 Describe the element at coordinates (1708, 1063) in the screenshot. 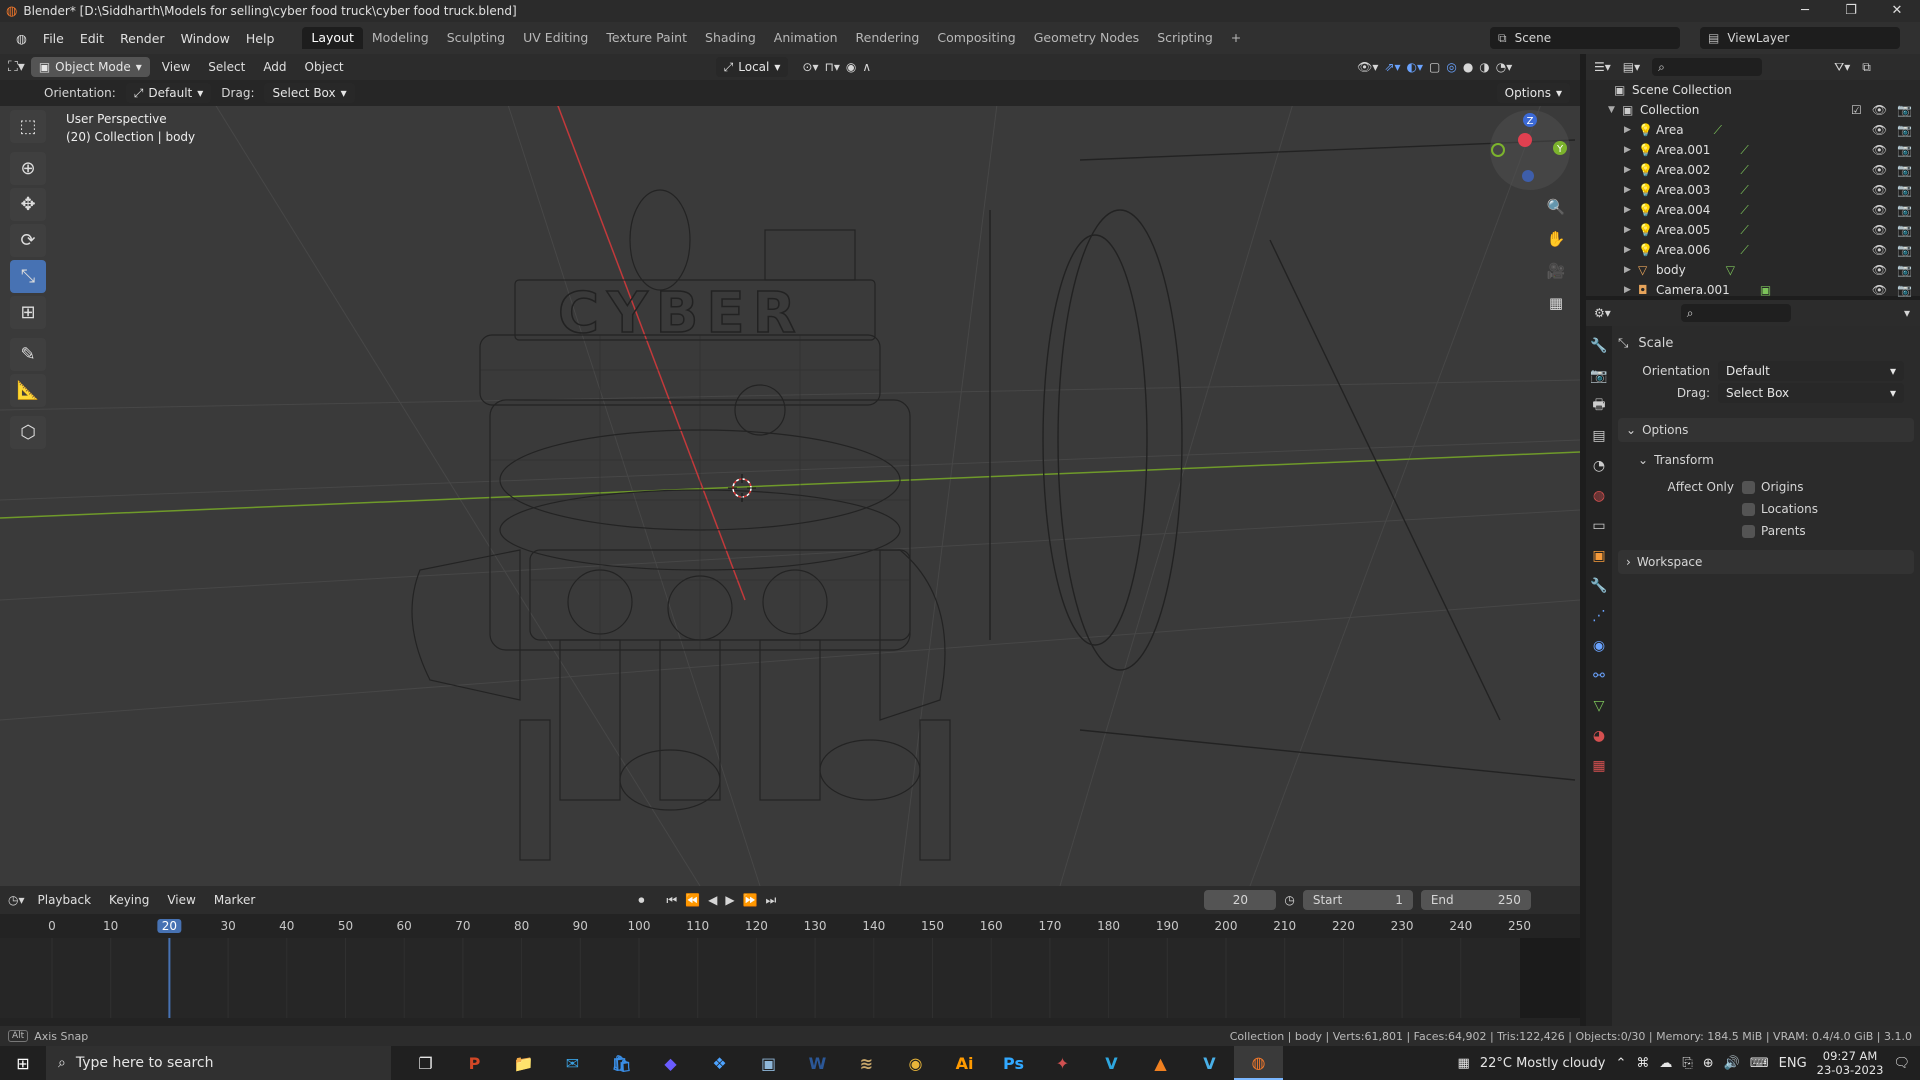

I see `network-icon: ⊕` at that location.